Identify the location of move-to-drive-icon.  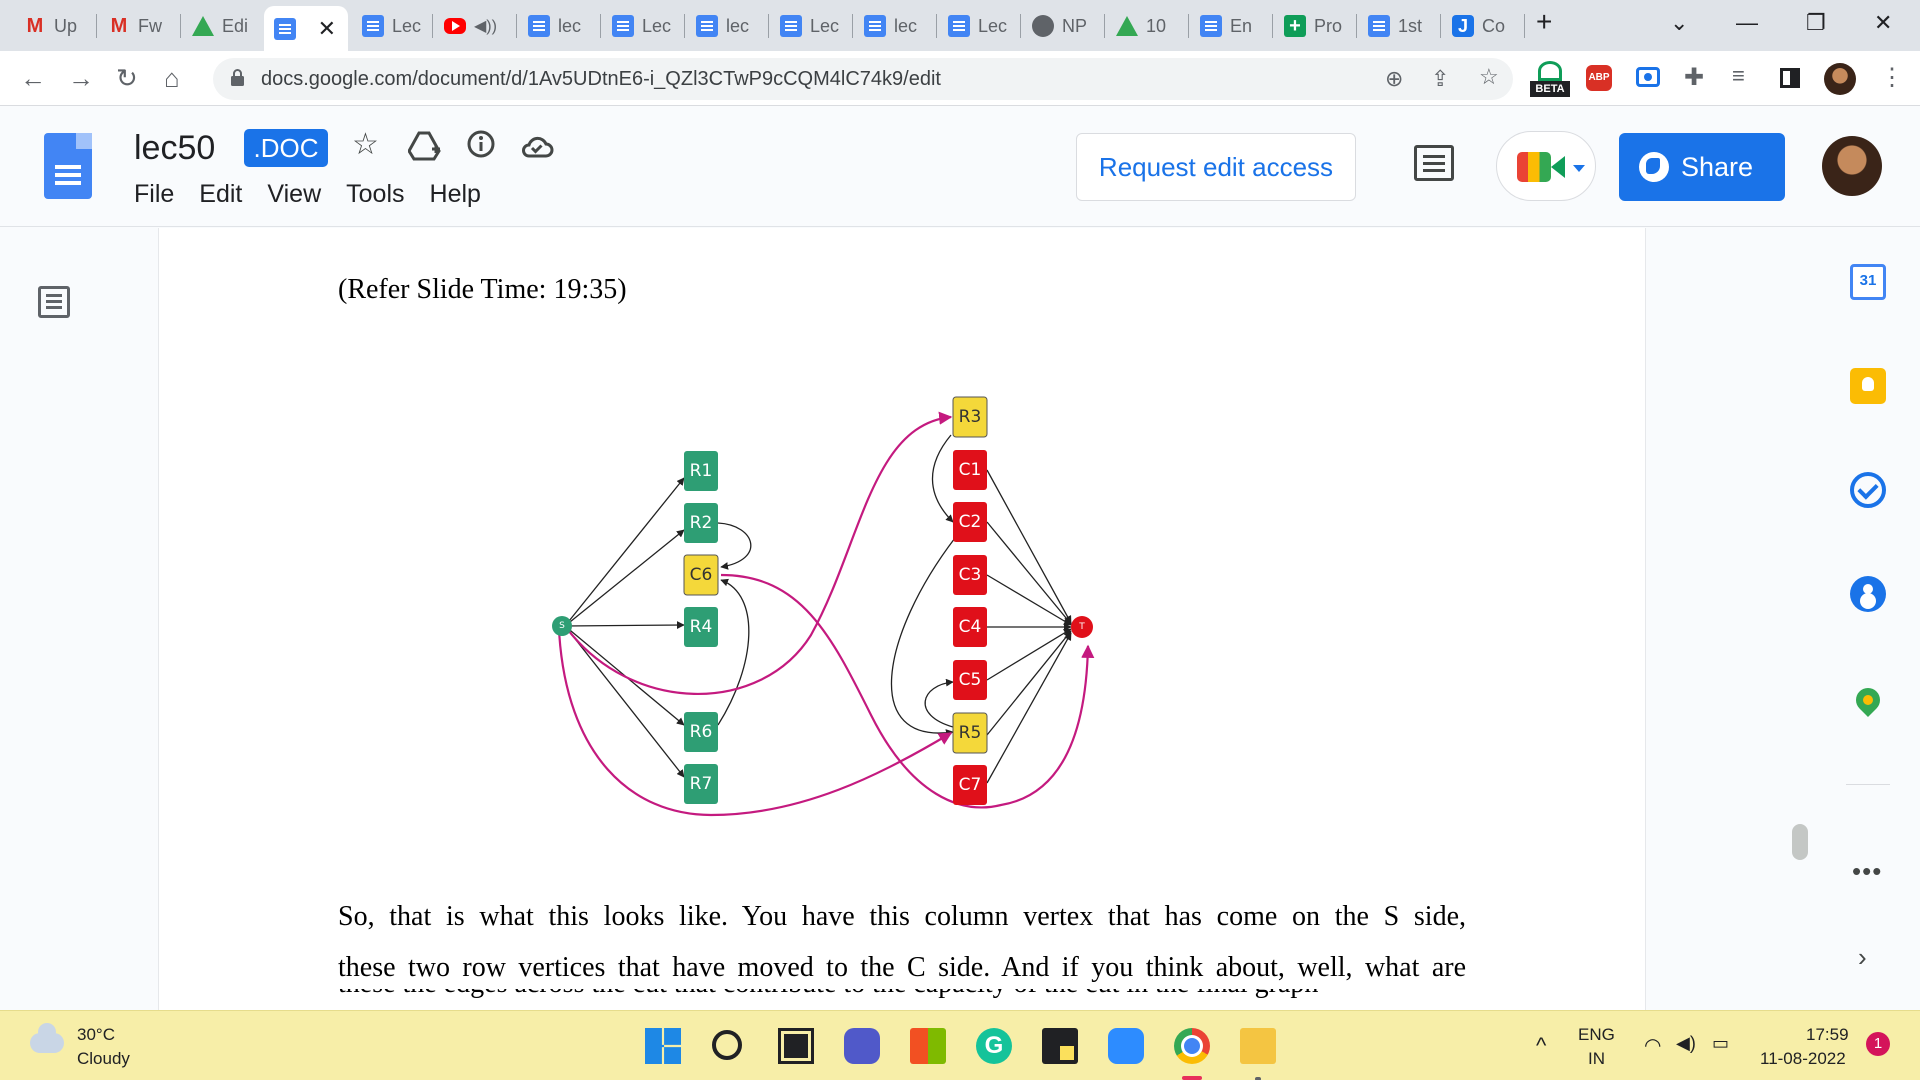
(425, 146).